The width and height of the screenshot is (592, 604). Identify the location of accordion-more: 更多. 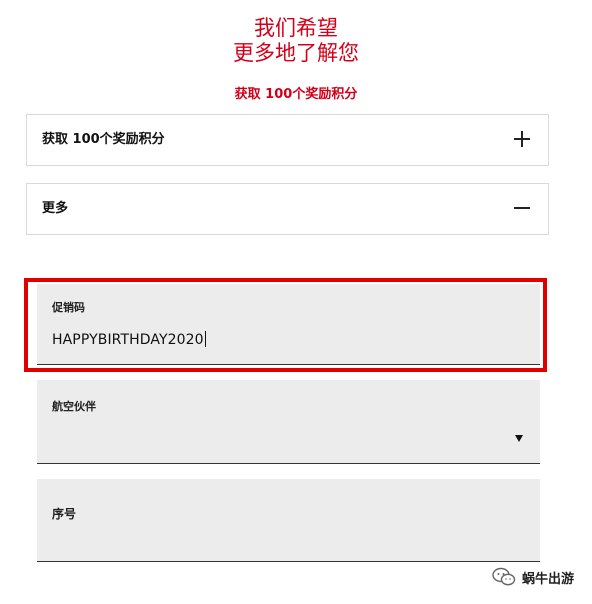
(287, 209).